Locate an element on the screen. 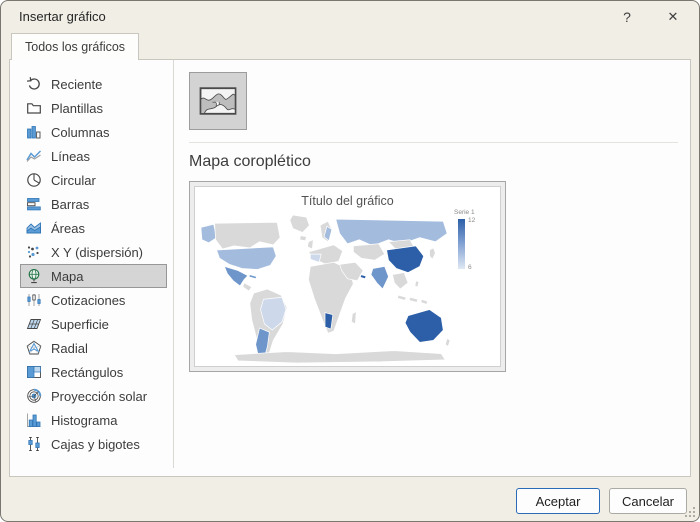  legend-min-value: 6 is located at coordinates (470, 267).